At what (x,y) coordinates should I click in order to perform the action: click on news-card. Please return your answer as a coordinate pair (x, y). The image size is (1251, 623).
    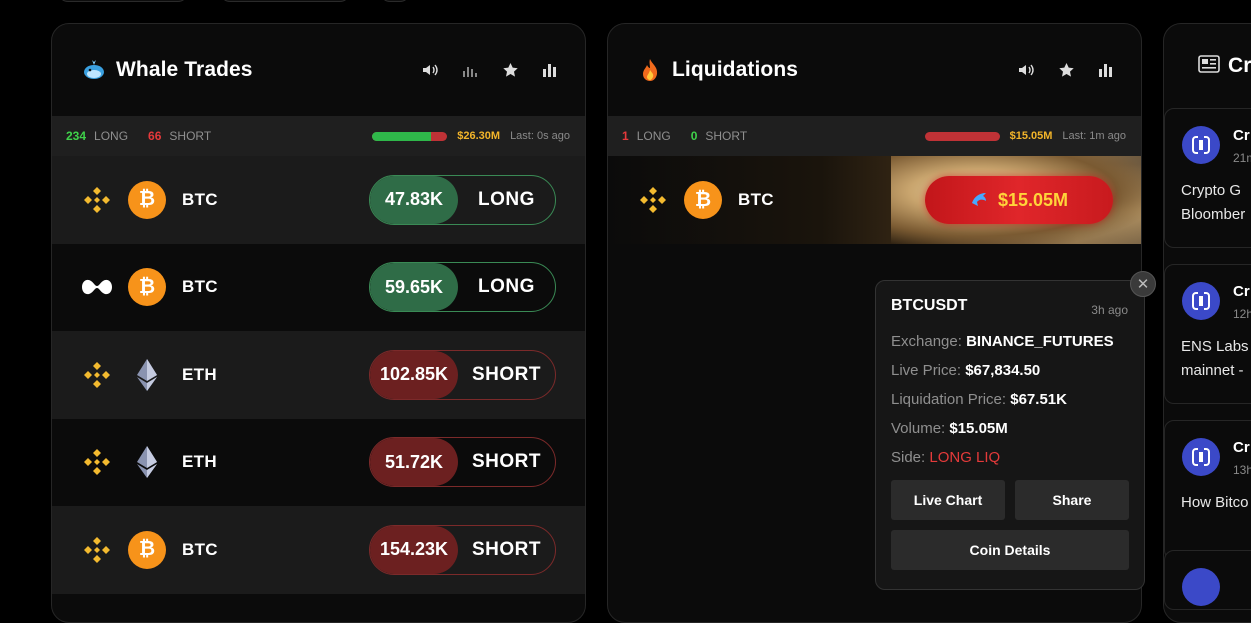
    Looking at the image, I should click on (1207, 580).